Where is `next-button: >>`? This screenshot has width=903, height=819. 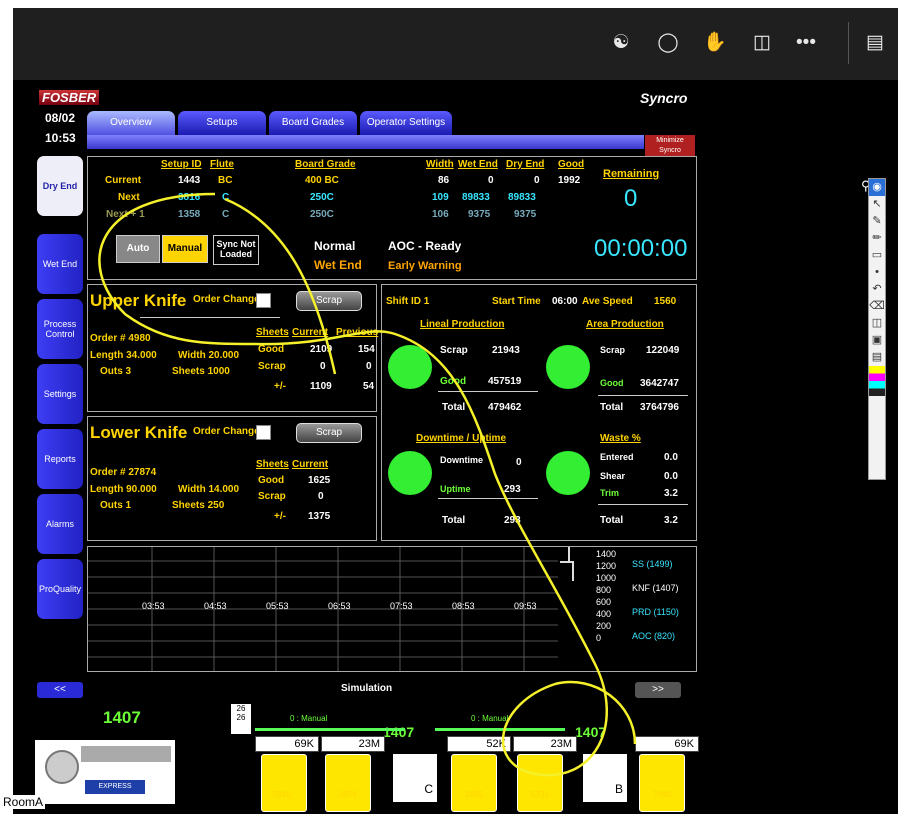 next-button: >> is located at coordinates (658, 690).